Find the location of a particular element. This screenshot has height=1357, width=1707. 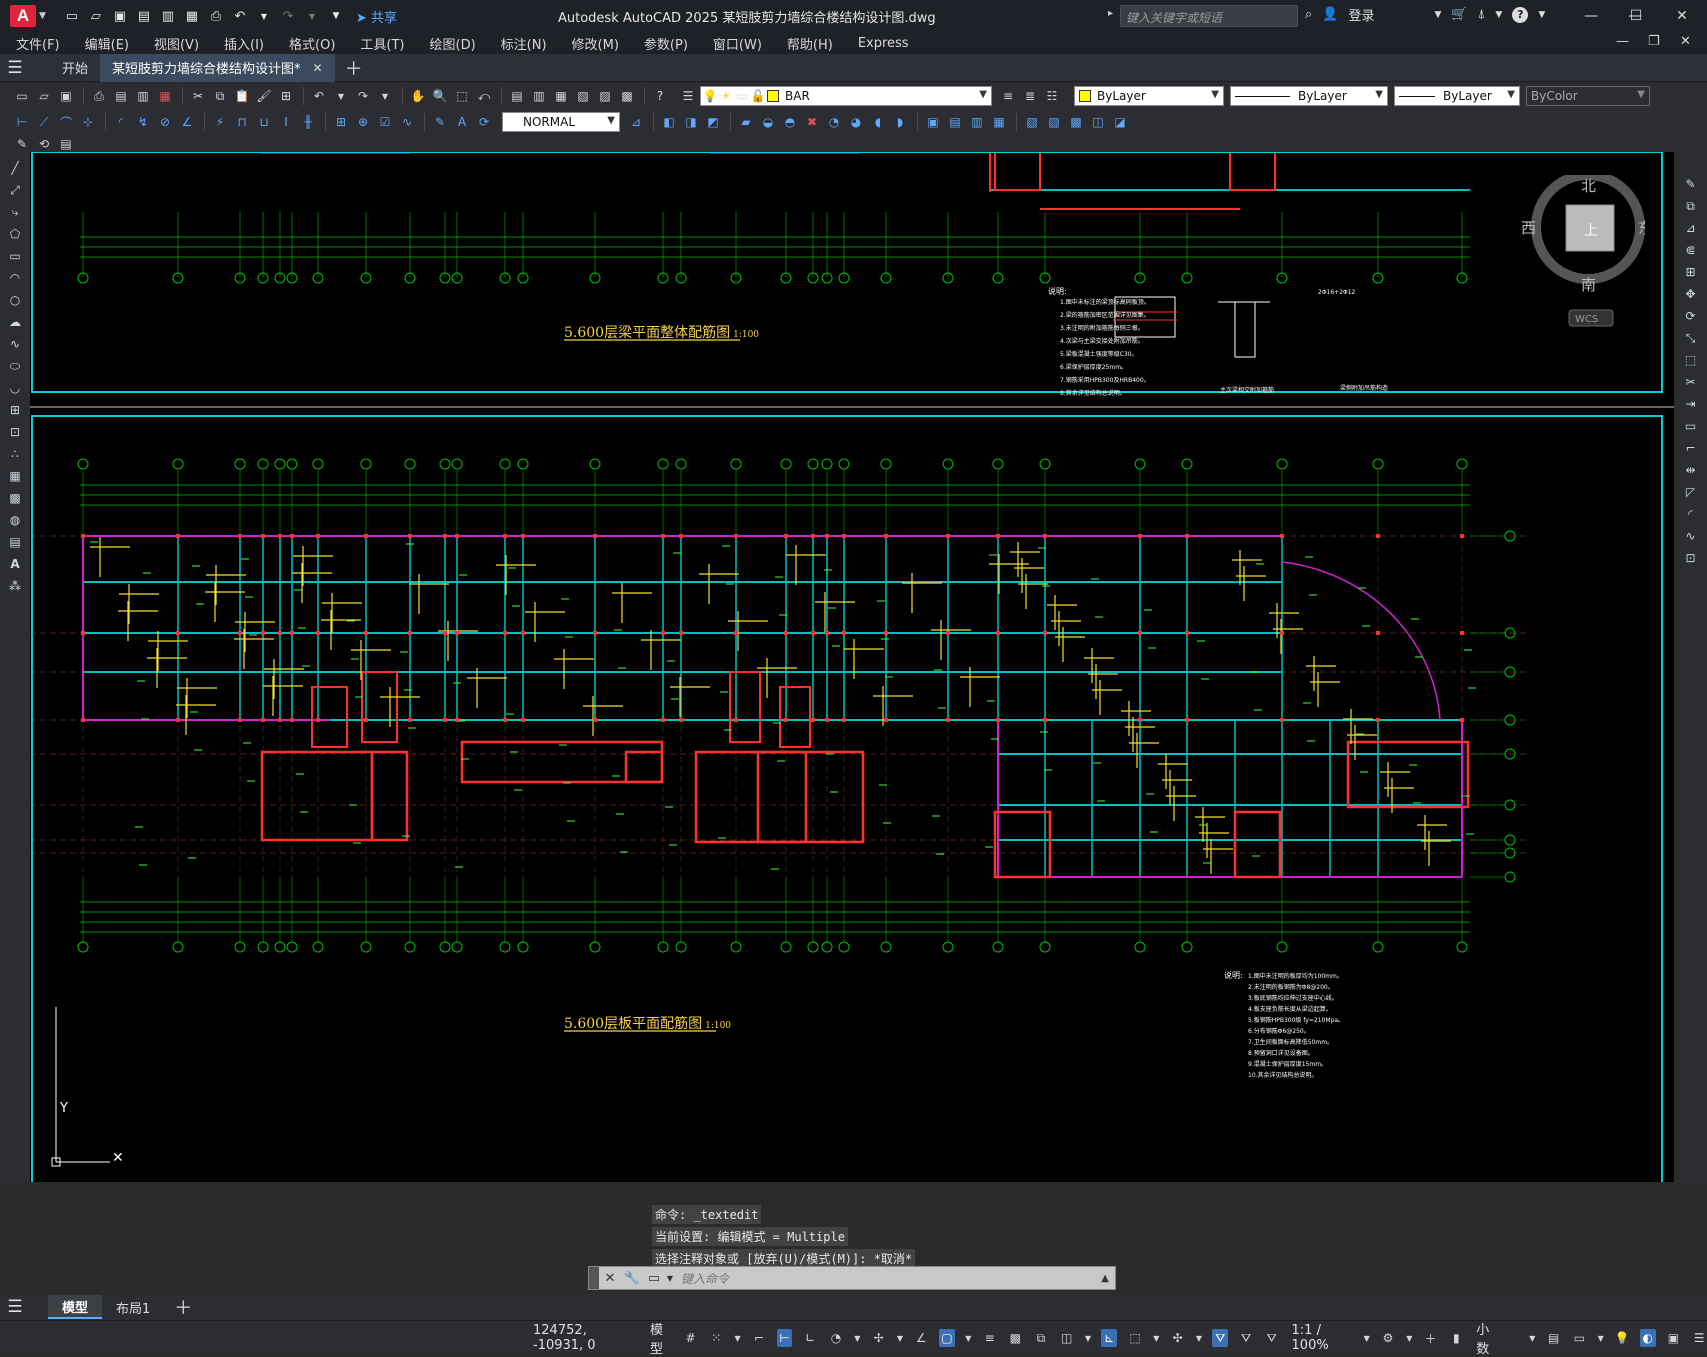

lineweight-dropdown: ByLayer ▼ is located at coordinates (1457, 96).